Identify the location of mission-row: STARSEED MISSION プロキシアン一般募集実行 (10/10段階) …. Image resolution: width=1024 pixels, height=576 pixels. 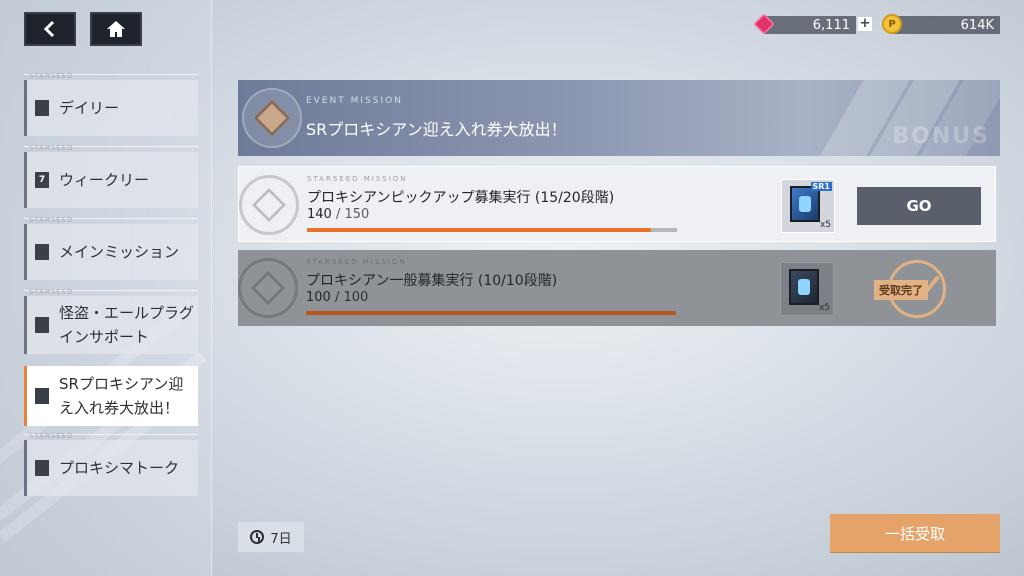
(617, 288).